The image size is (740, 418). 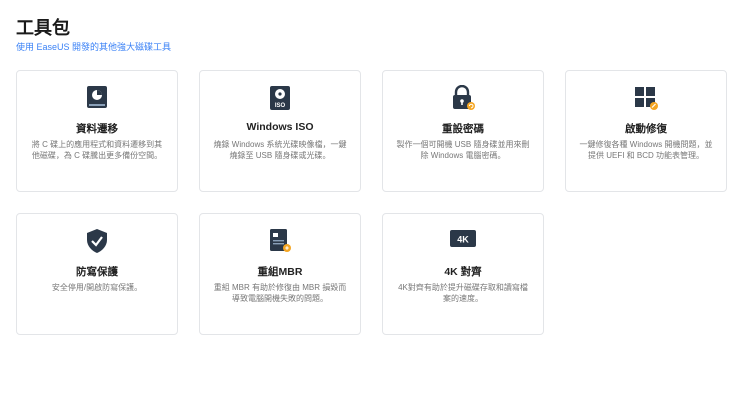 What do you see at coordinates (463, 150) in the screenshot?
I see `tool-description: 製作一個可開機 USB 隨身碟並用來刪除 Windows 電腦密碼。` at bounding box center [463, 150].